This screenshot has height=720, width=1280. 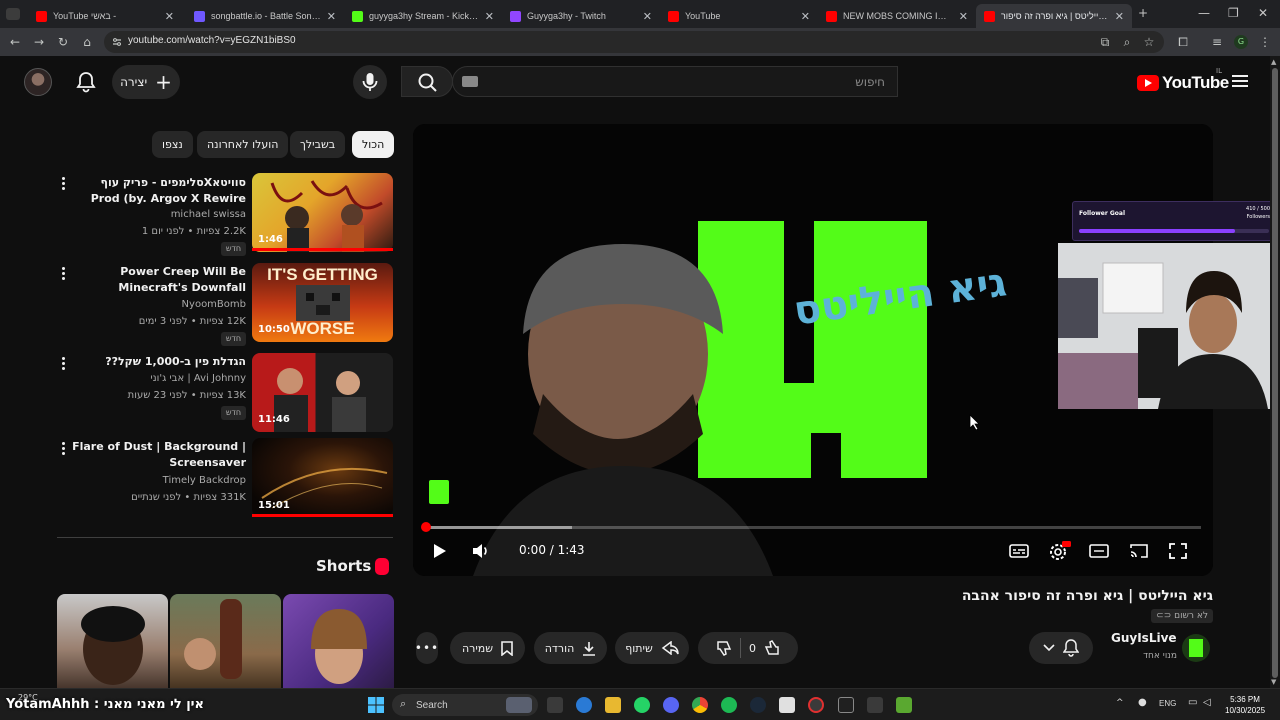 I want to click on windows-start-icon, so click(x=376, y=705).